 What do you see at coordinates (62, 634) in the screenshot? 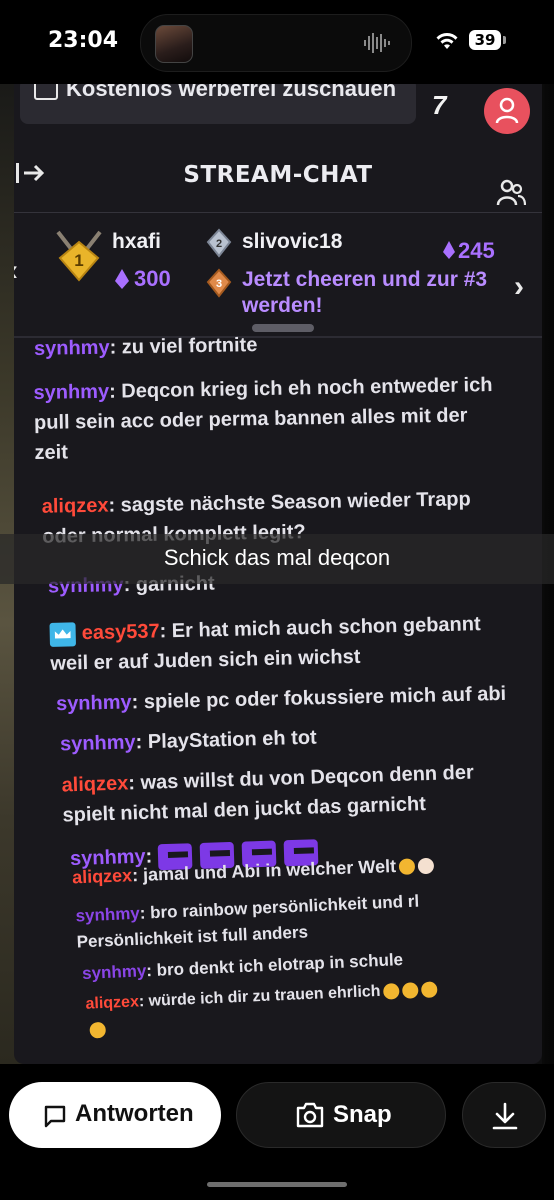
I see `subscriber-badge-icon` at bounding box center [62, 634].